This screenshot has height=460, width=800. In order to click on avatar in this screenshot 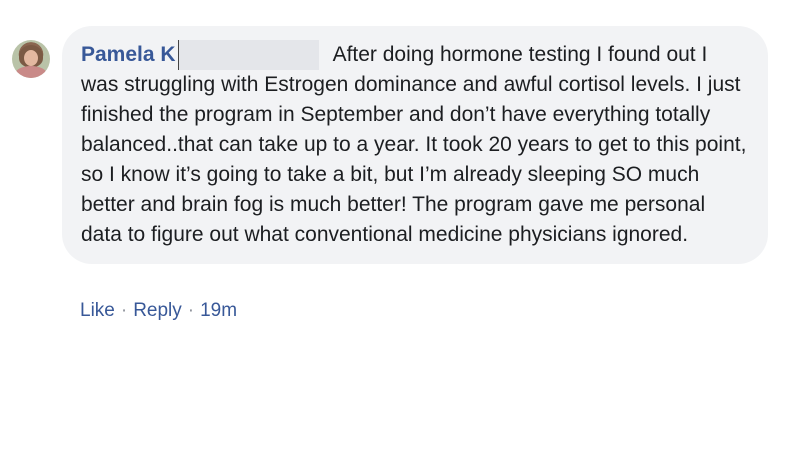, I will do `click(31, 59)`.